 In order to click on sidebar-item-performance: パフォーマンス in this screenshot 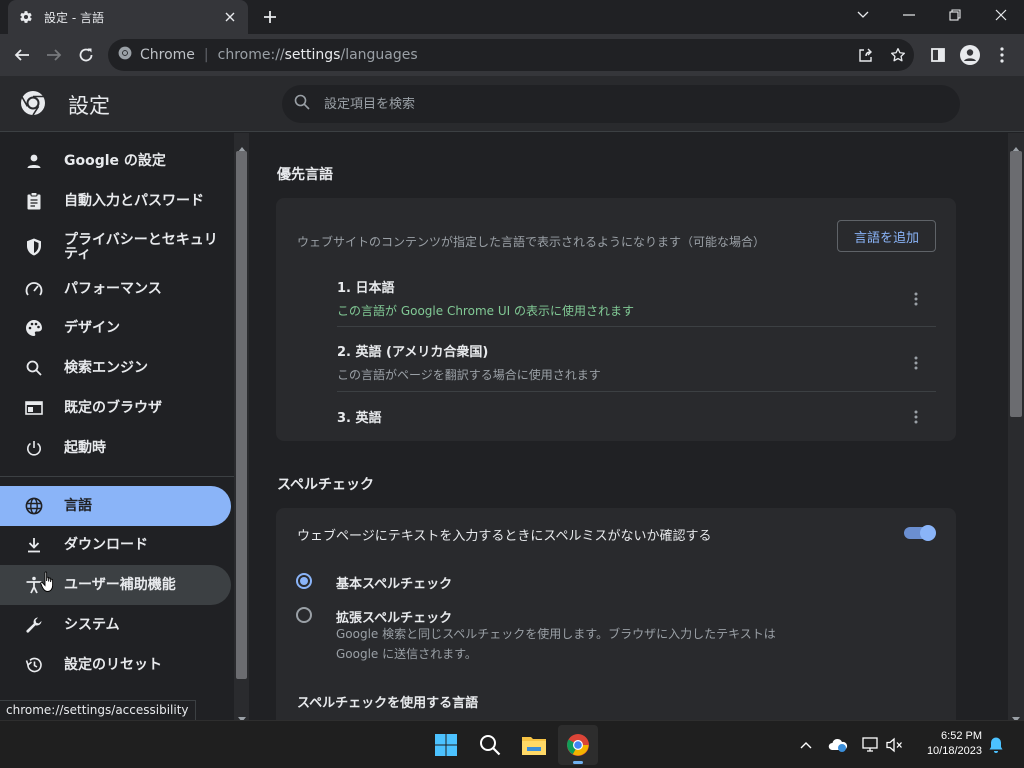, I will do `click(115, 289)`.